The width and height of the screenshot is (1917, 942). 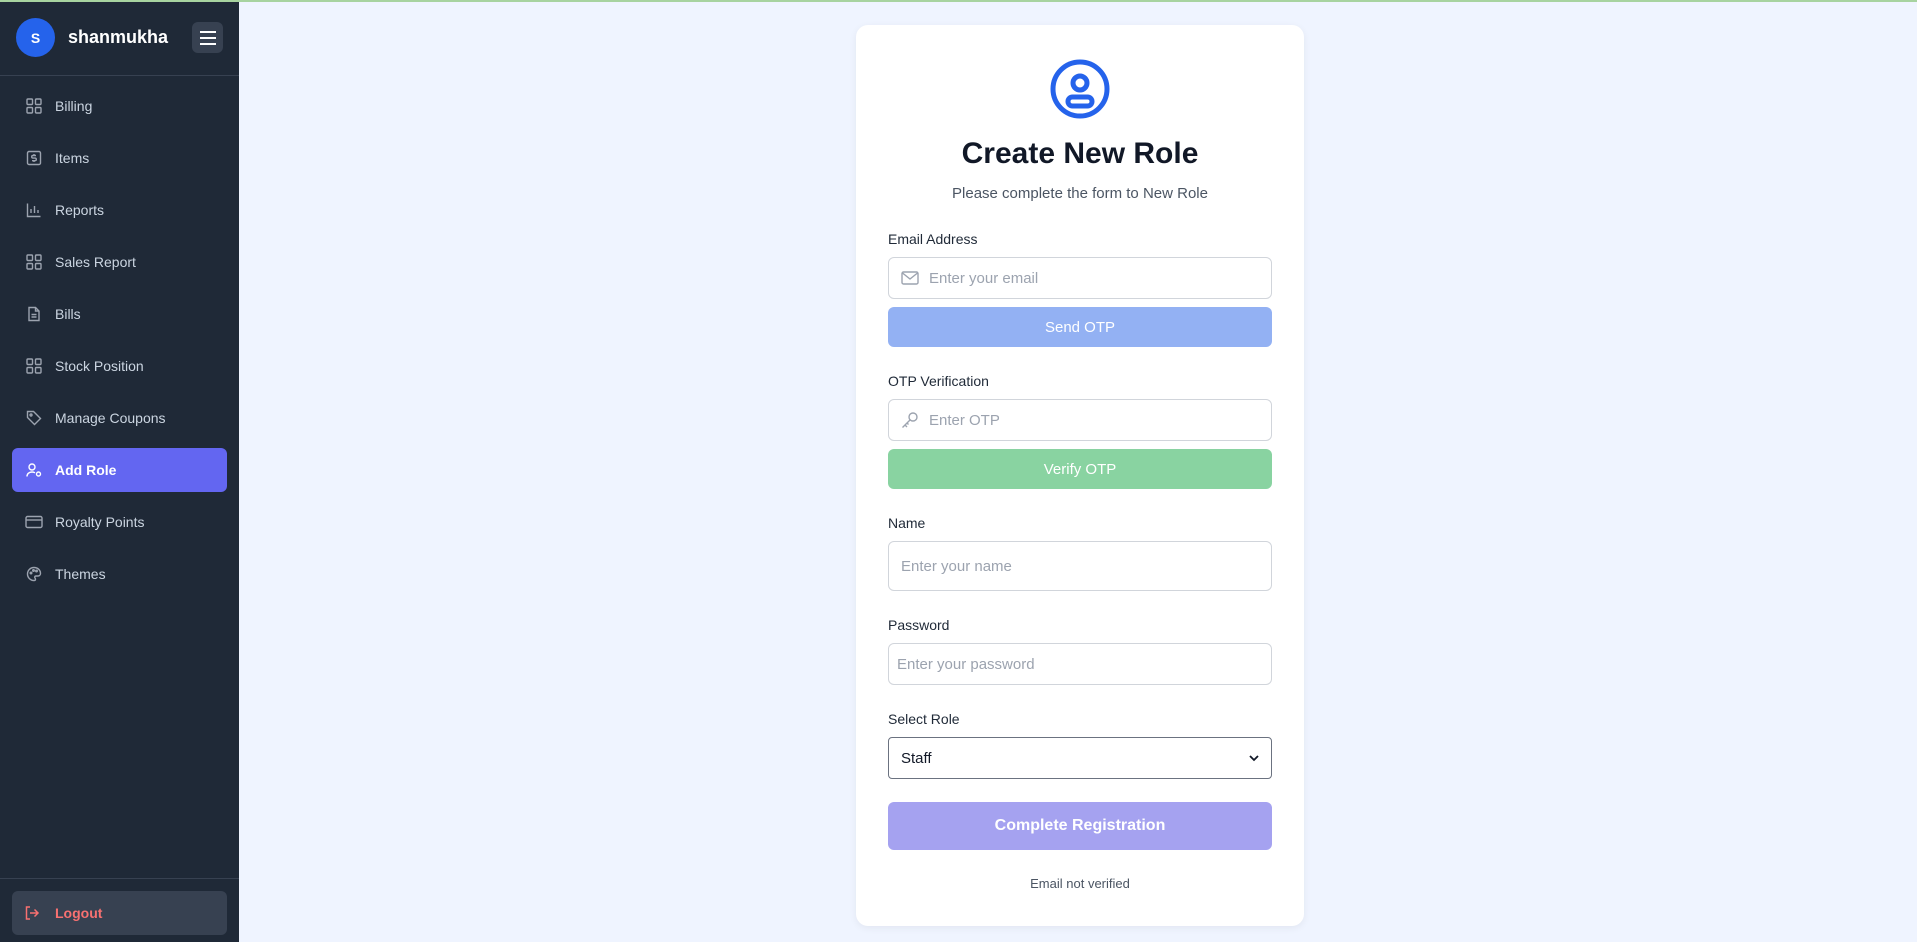 What do you see at coordinates (919, 625) in the screenshot?
I see `password-label: Password` at bounding box center [919, 625].